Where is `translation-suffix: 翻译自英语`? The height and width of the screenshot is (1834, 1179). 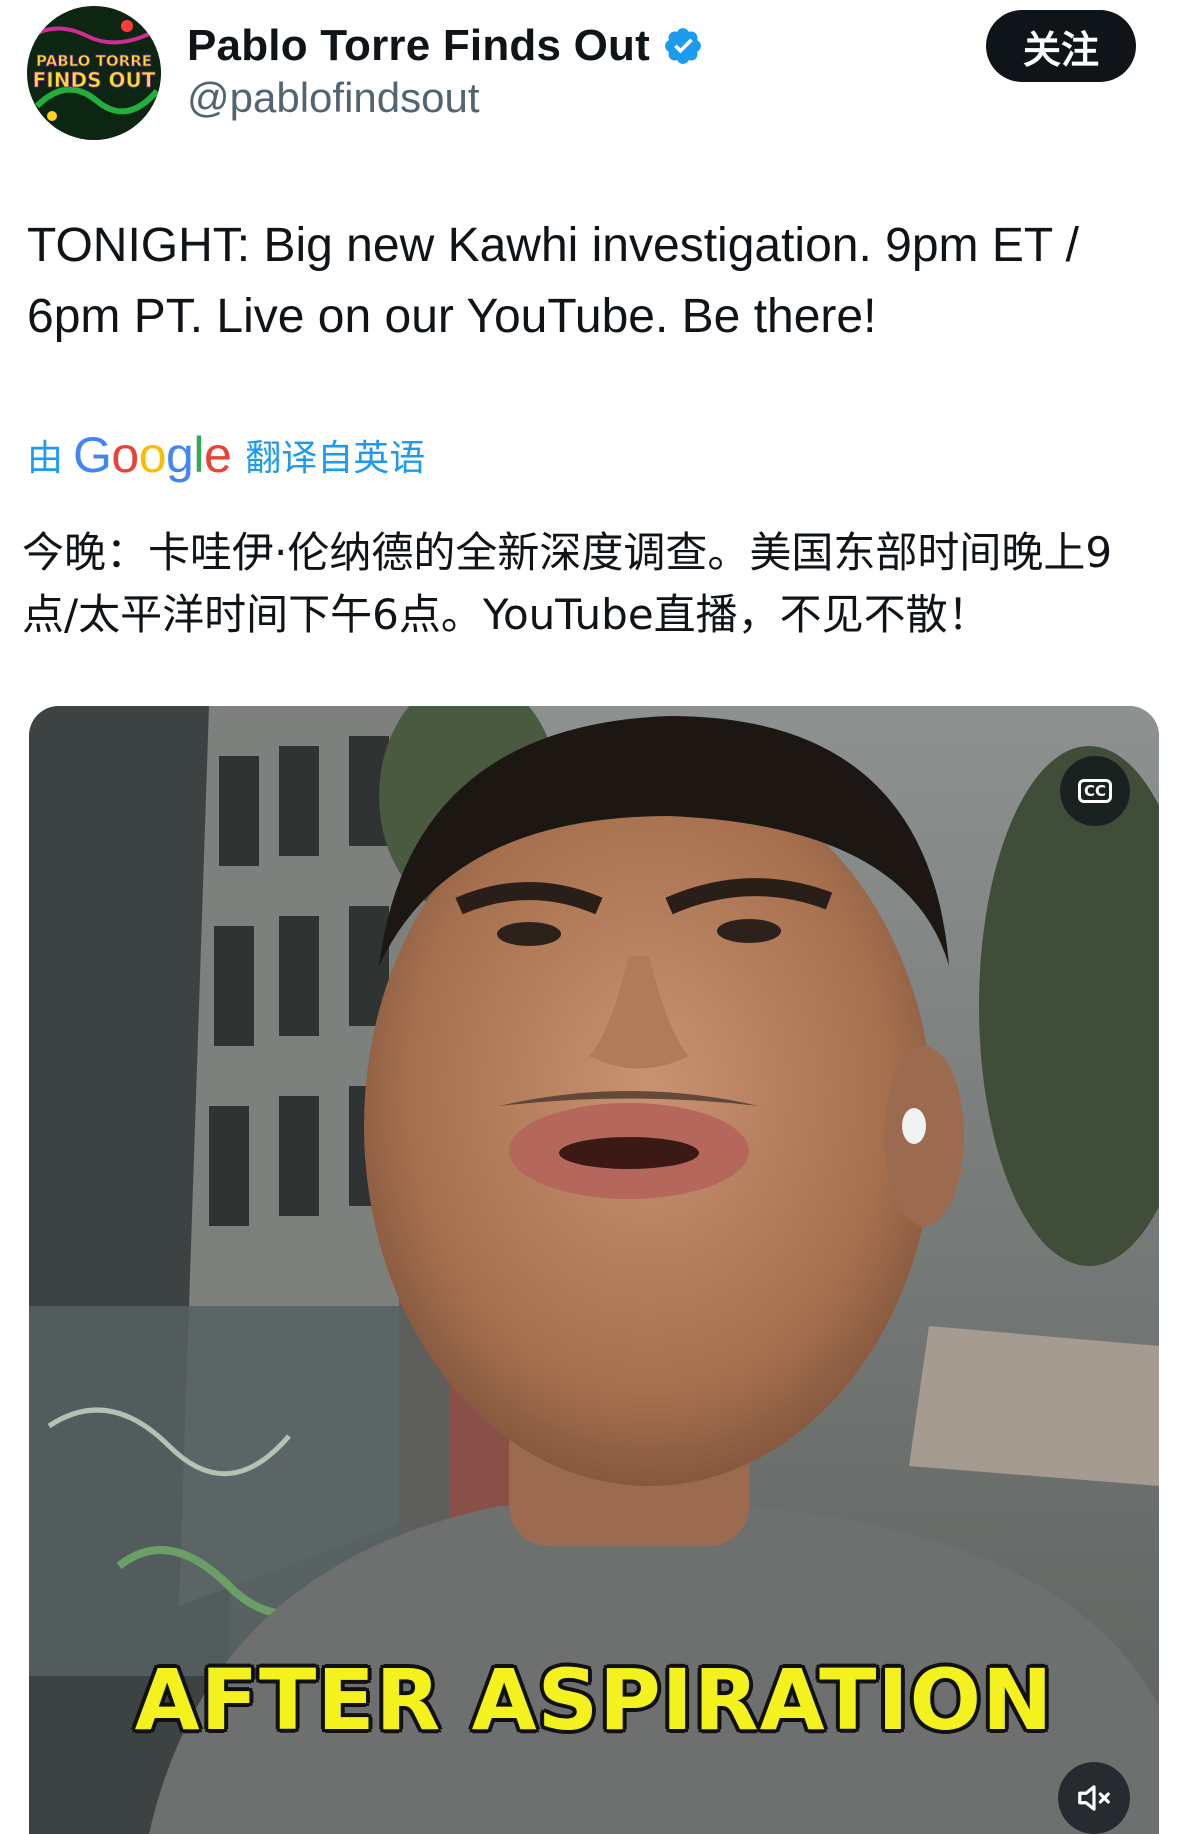 translation-suffix: 翻译自英语 is located at coordinates (335, 458).